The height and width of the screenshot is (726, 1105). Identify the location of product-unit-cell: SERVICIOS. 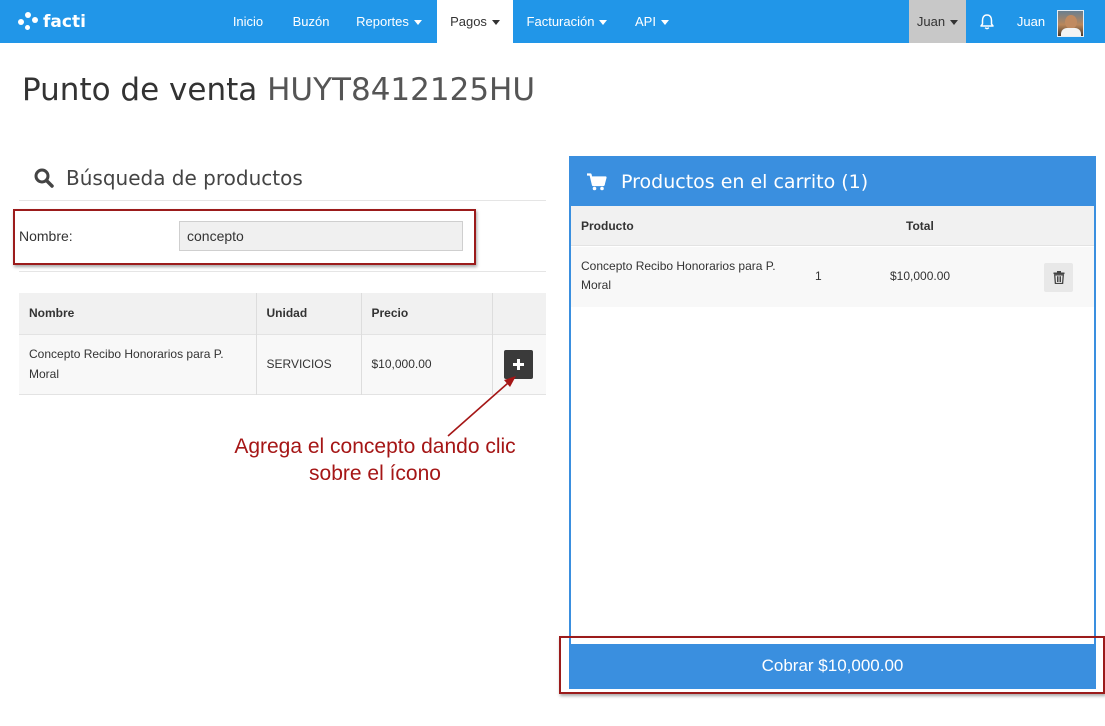
(309, 363).